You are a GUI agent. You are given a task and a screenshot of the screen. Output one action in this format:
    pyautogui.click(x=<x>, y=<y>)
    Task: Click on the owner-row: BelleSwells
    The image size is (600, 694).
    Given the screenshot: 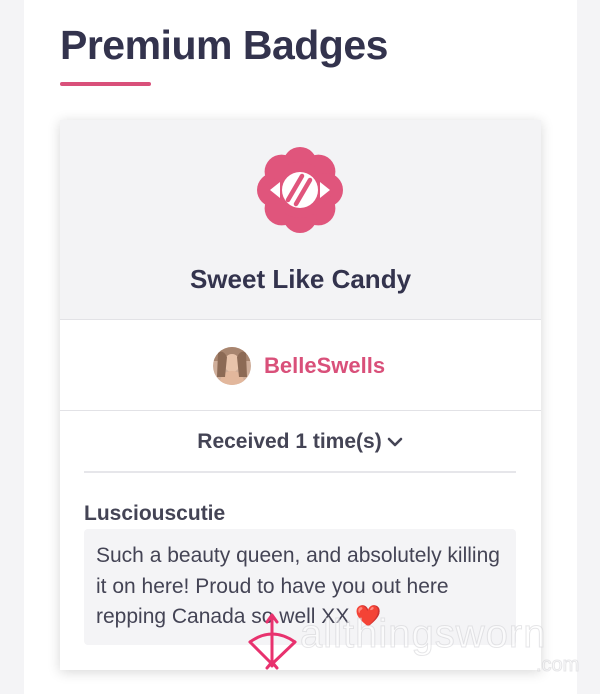 What is the action you would take?
    pyautogui.click(x=300, y=366)
    